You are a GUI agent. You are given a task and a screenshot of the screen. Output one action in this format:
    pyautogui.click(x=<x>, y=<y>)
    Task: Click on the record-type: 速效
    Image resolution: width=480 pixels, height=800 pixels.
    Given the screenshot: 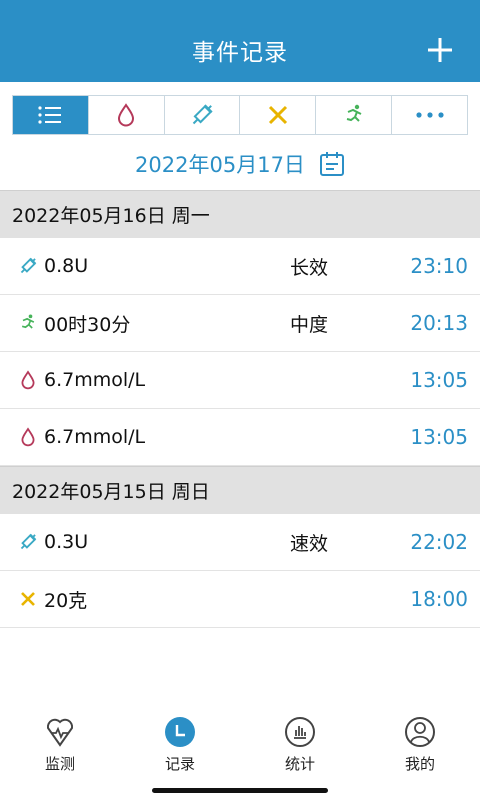 What is the action you would take?
    pyautogui.click(x=309, y=543)
    